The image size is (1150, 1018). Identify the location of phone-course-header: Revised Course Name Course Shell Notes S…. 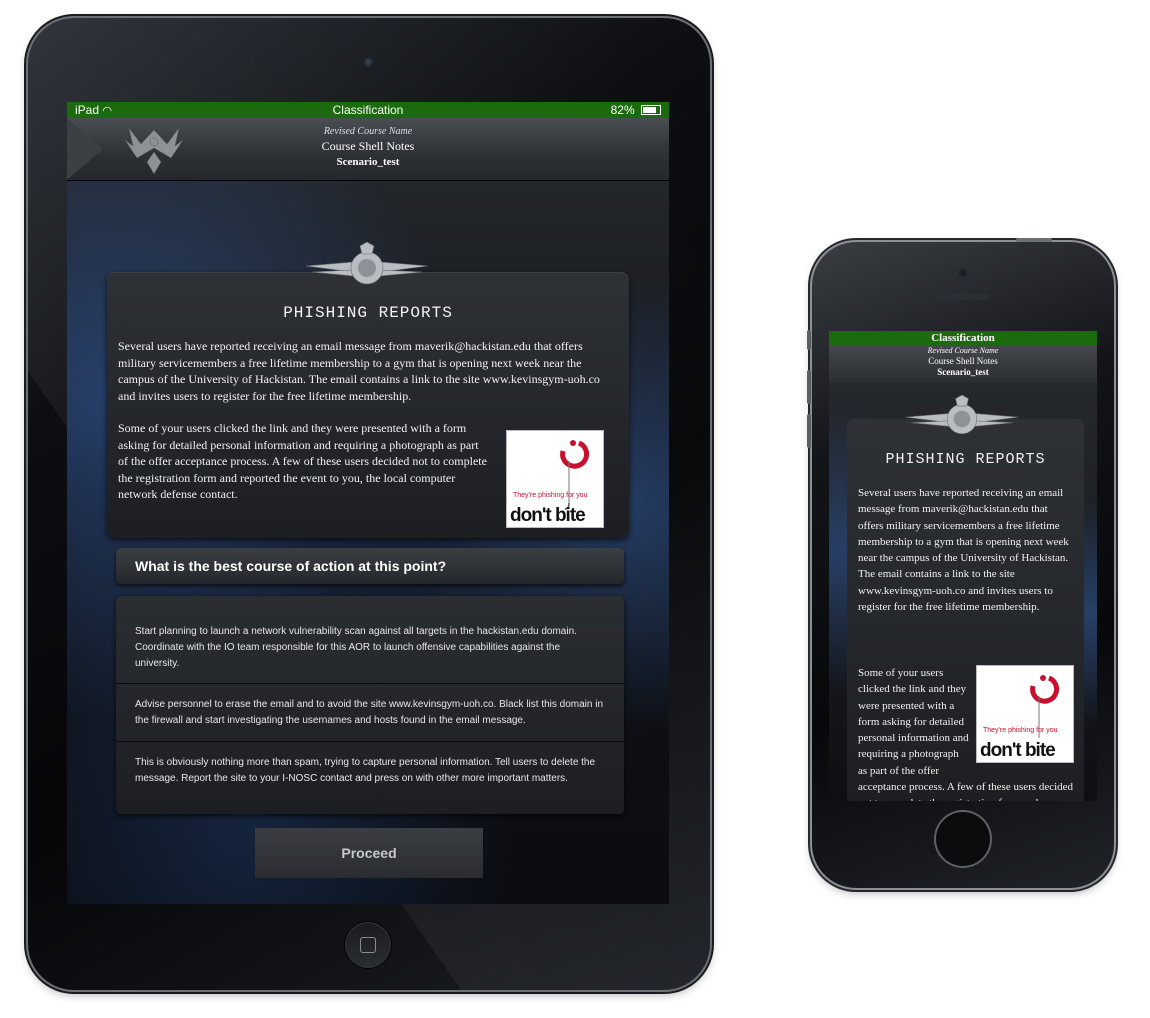
(963, 364).